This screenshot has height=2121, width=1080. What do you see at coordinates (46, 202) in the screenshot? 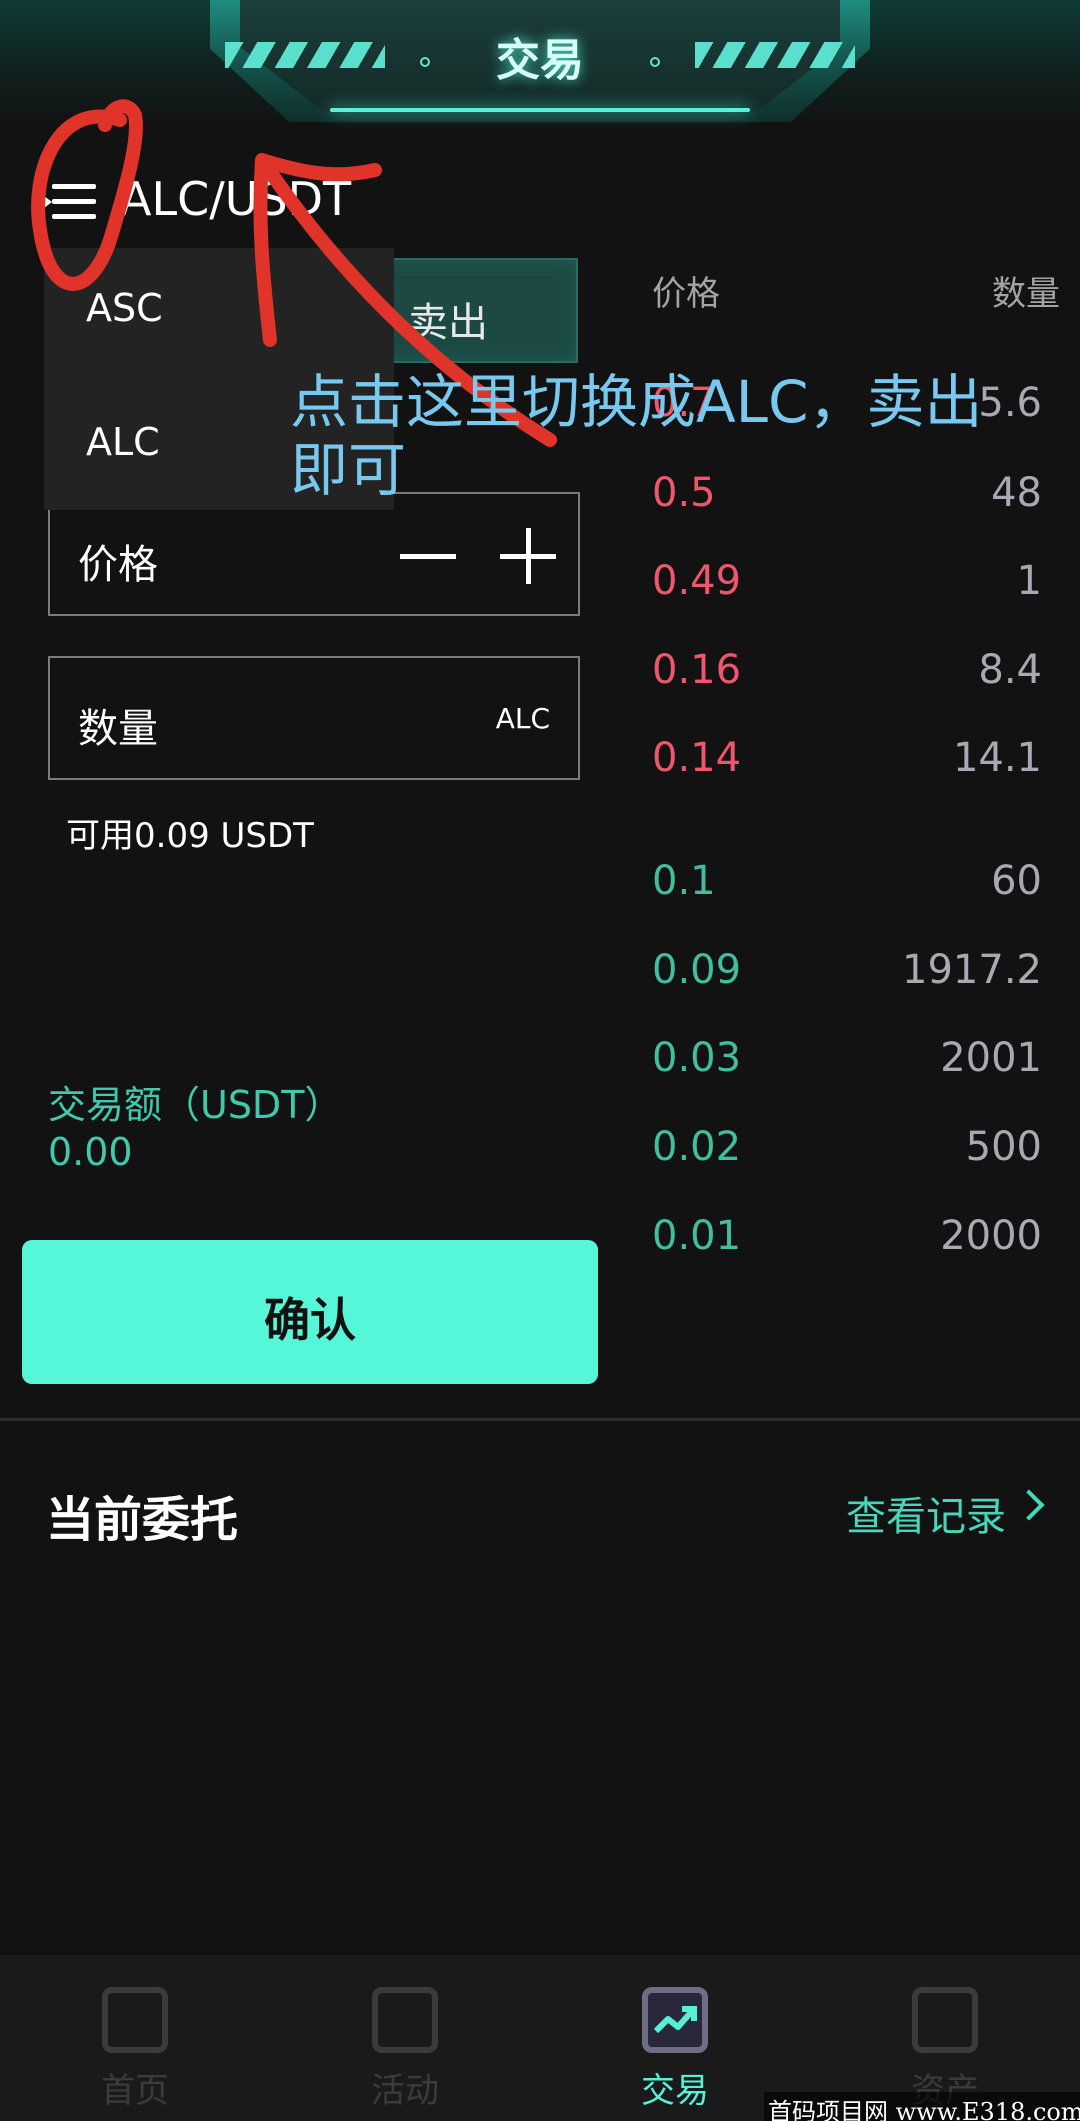
I see `menu-triangle` at bounding box center [46, 202].